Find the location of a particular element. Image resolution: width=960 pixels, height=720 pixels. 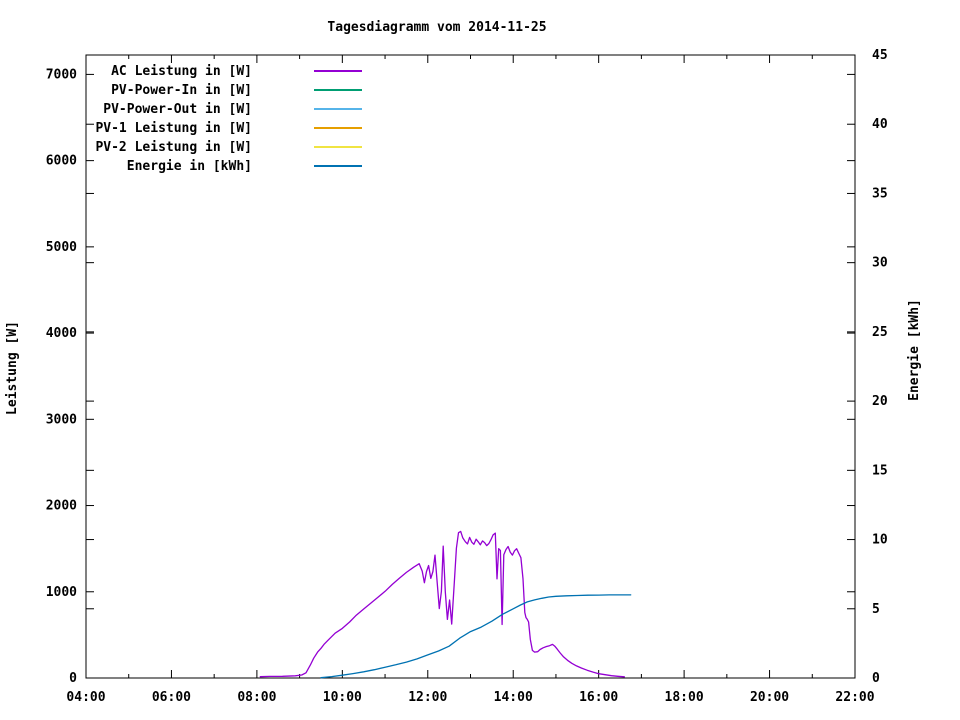

x-tick-label: 22:00 is located at coordinates (854, 697).